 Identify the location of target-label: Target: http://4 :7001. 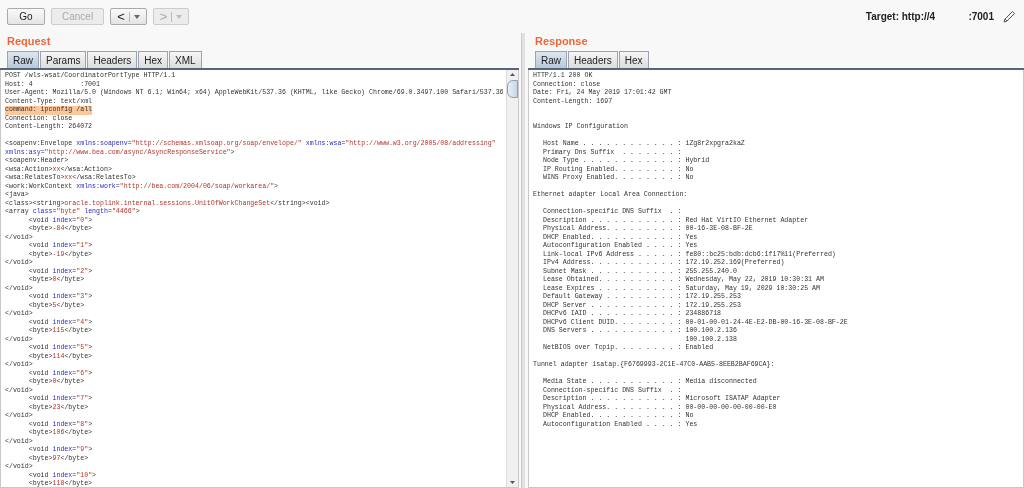
(929, 16).